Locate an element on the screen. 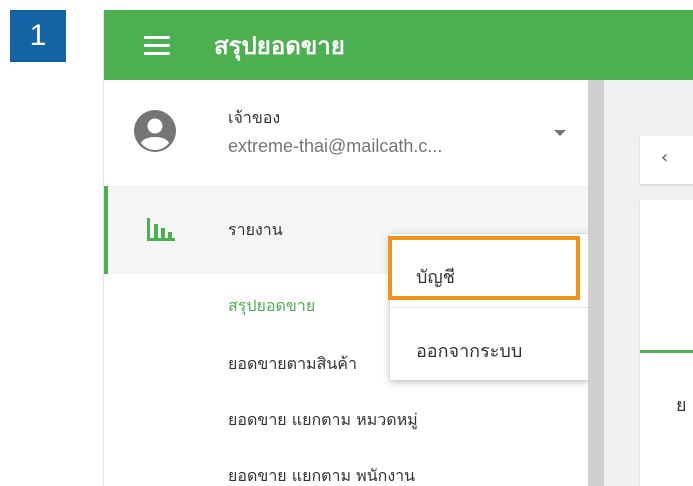 This screenshot has height=486, width=693. menu-item-label: ออกจากระบบ is located at coordinates (469, 351).